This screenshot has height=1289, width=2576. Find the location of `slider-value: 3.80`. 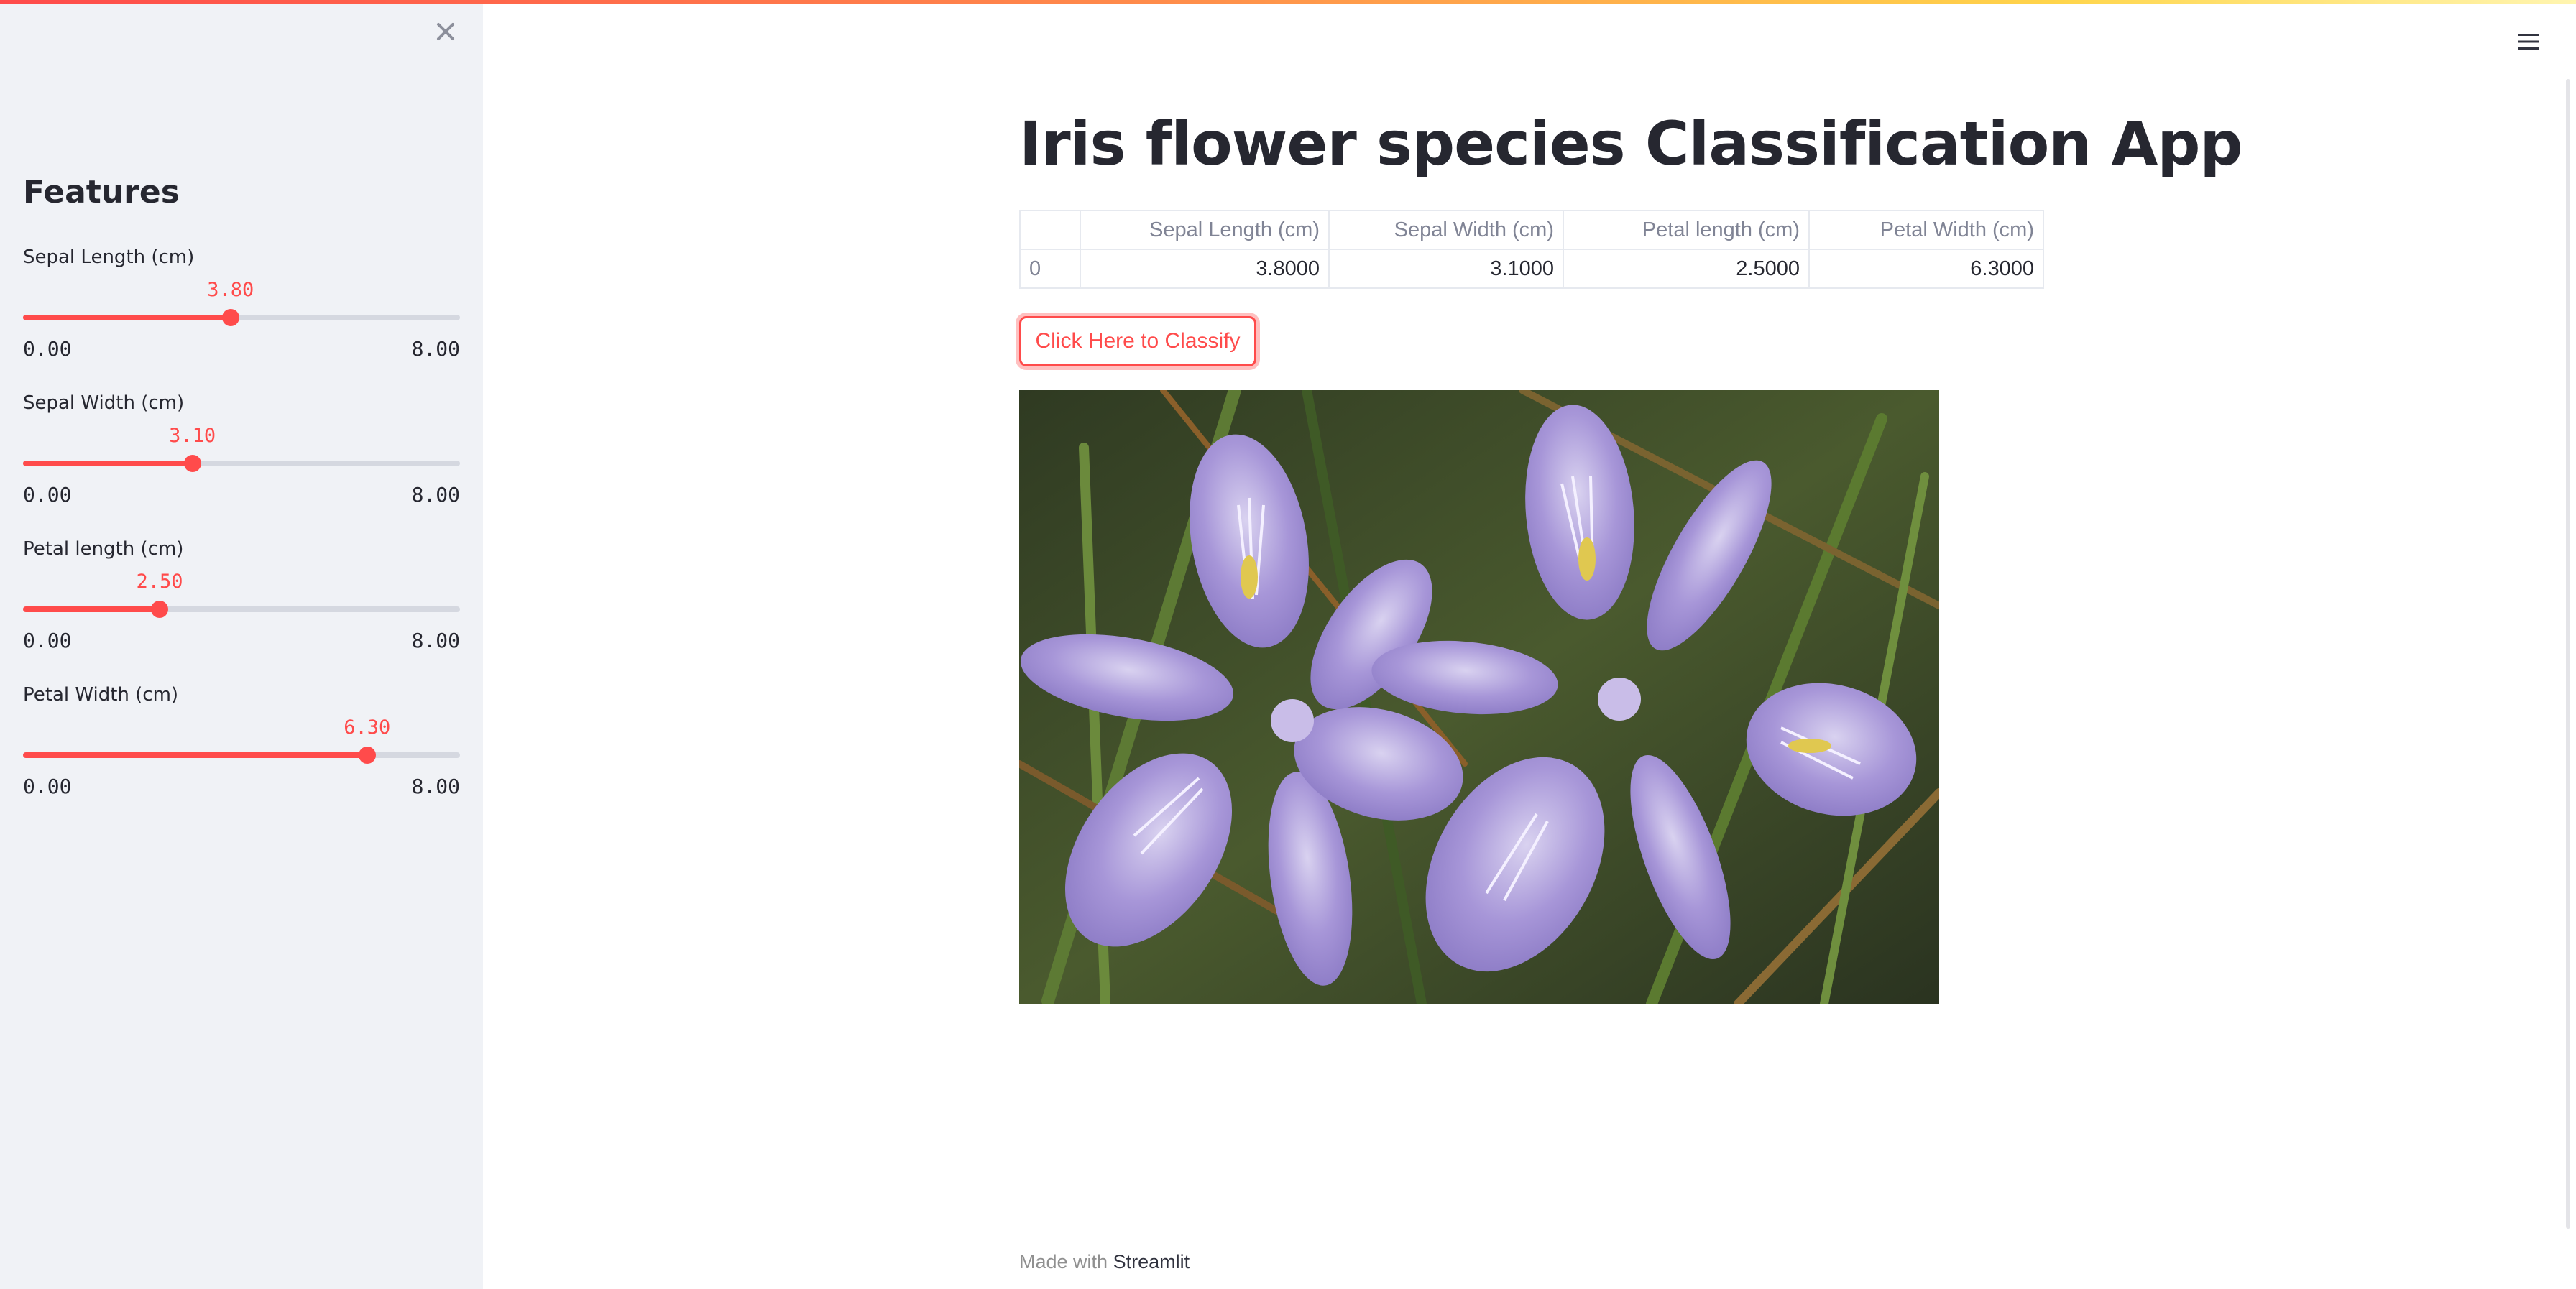

slider-value: 3.80 is located at coordinates (230, 290).